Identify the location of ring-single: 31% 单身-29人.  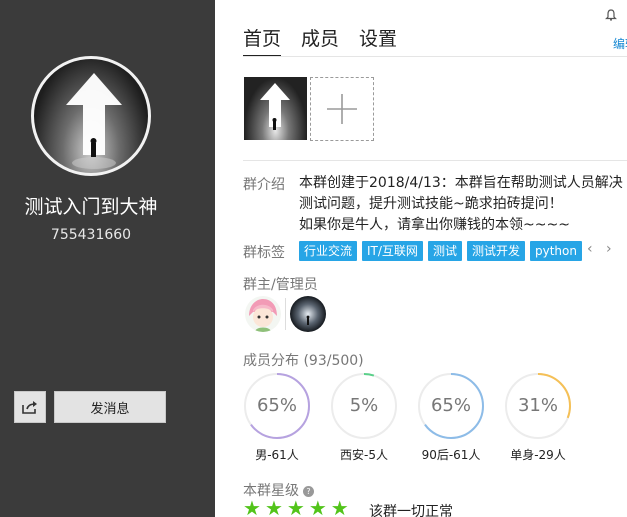
(538, 417).